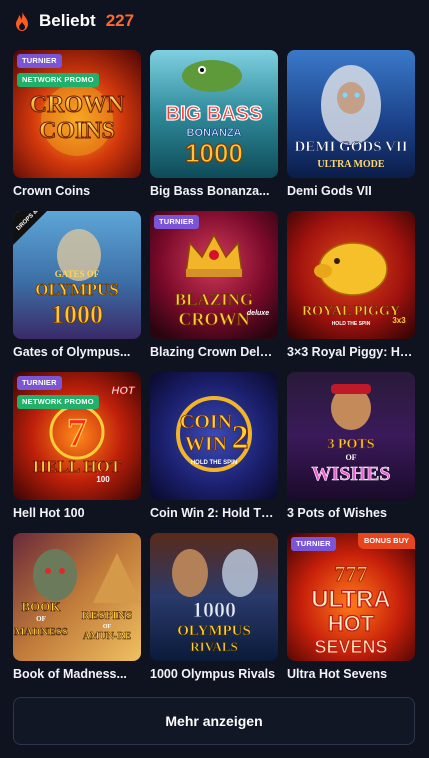 The width and height of the screenshot is (429, 758). I want to click on art-text-coin: COIN, so click(206, 422).